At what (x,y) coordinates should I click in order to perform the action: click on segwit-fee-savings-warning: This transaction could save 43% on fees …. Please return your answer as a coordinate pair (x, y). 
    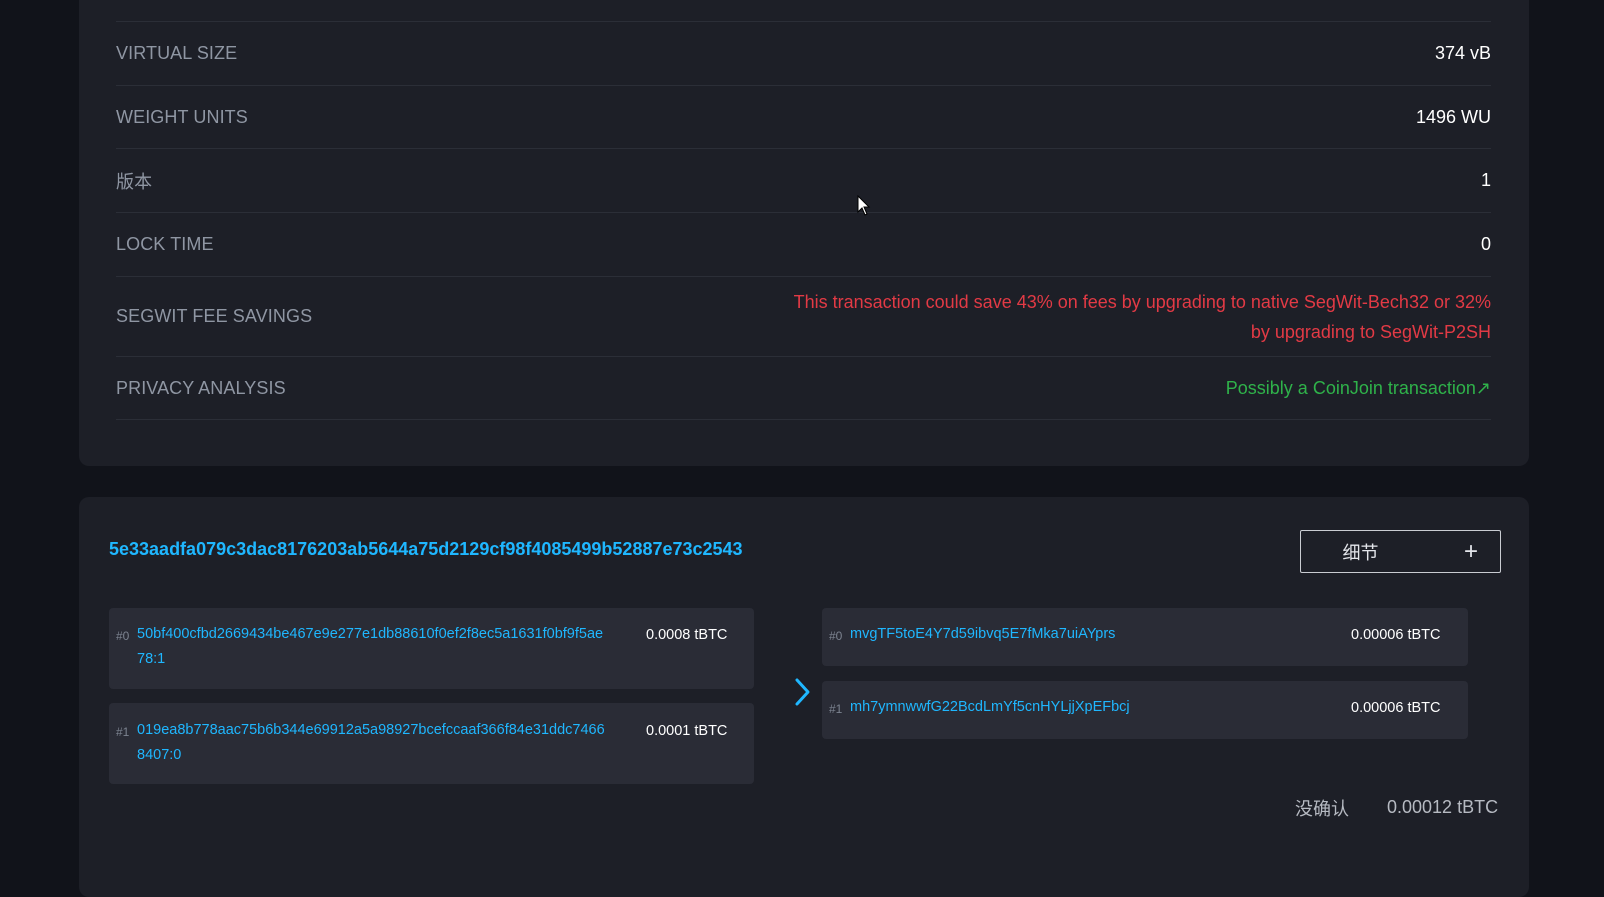
    Looking at the image, I should click on (1142, 316).